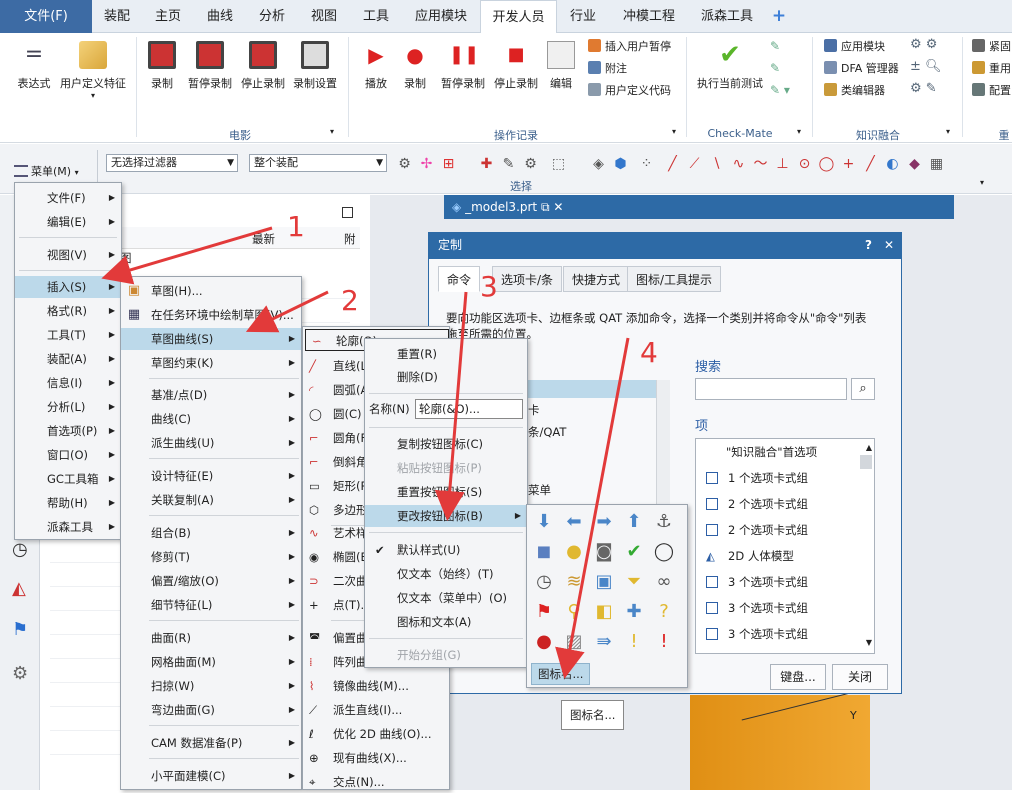 This screenshot has height=793, width=1012. What do you see at coordinates (534, 410) in the screenshot?
I see `category-item: 卡` at bounding box center [534, 410].